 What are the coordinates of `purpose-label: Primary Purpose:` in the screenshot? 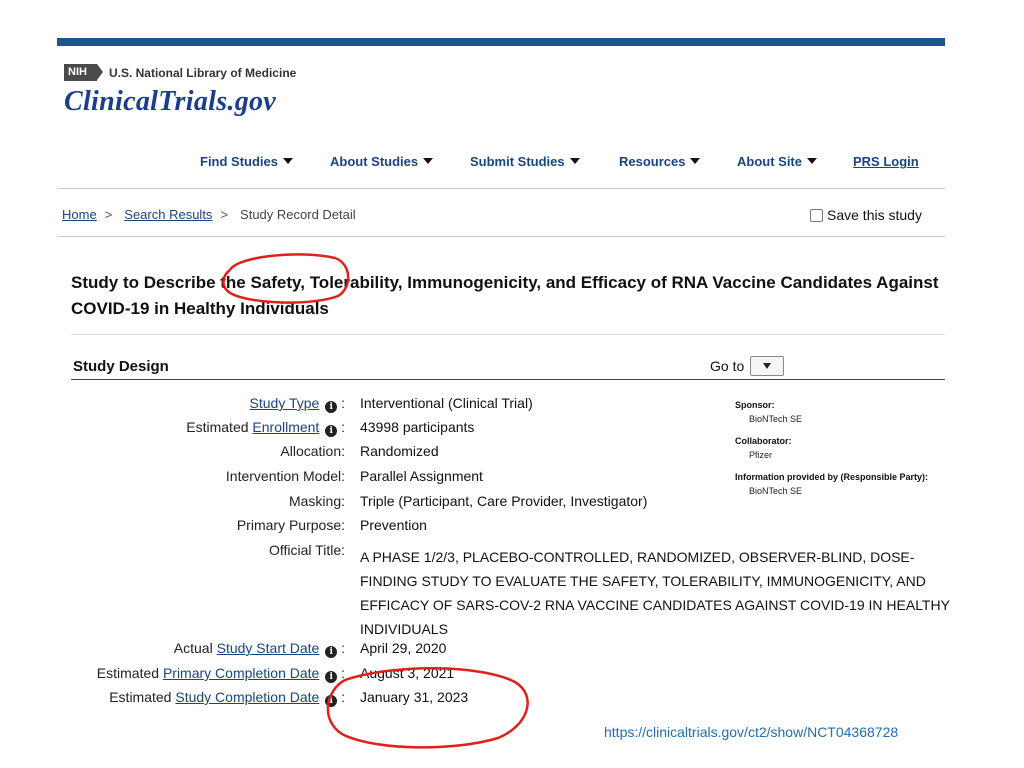 It's located at (290, 525).